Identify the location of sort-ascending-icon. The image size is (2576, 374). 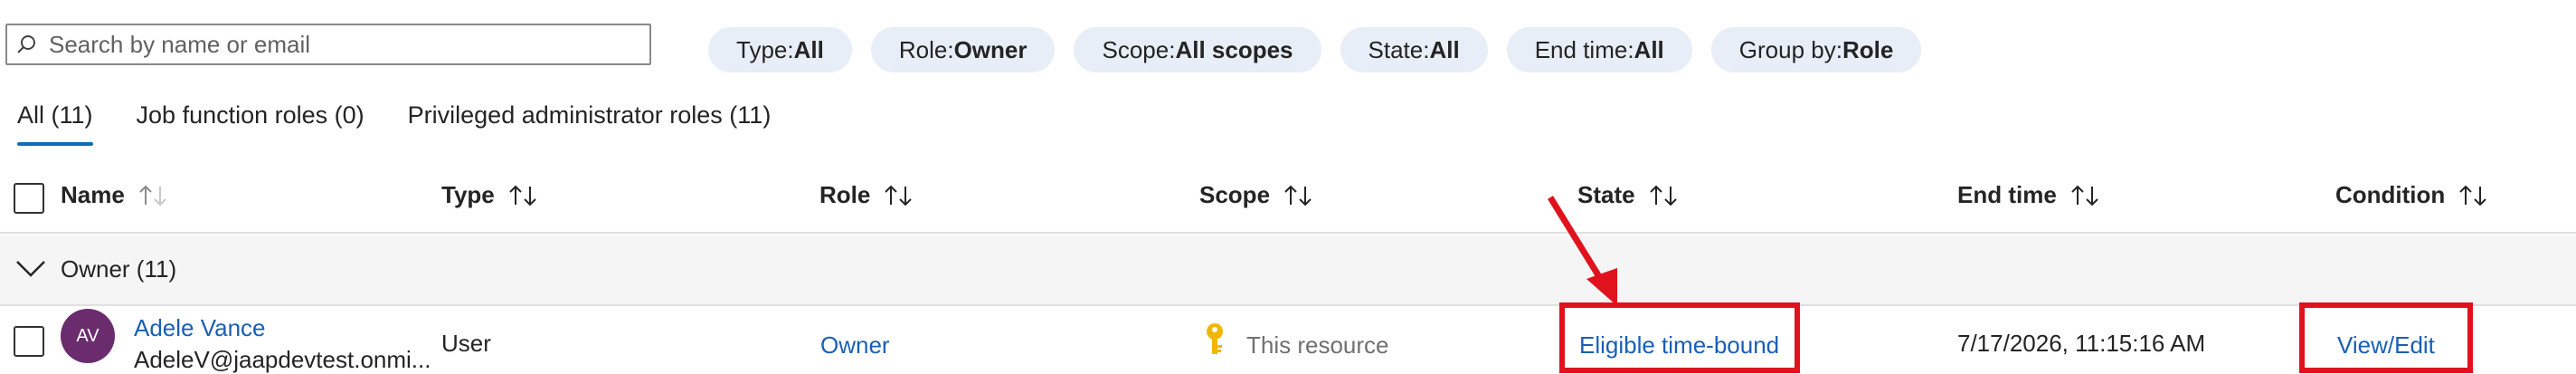
(154, 195).